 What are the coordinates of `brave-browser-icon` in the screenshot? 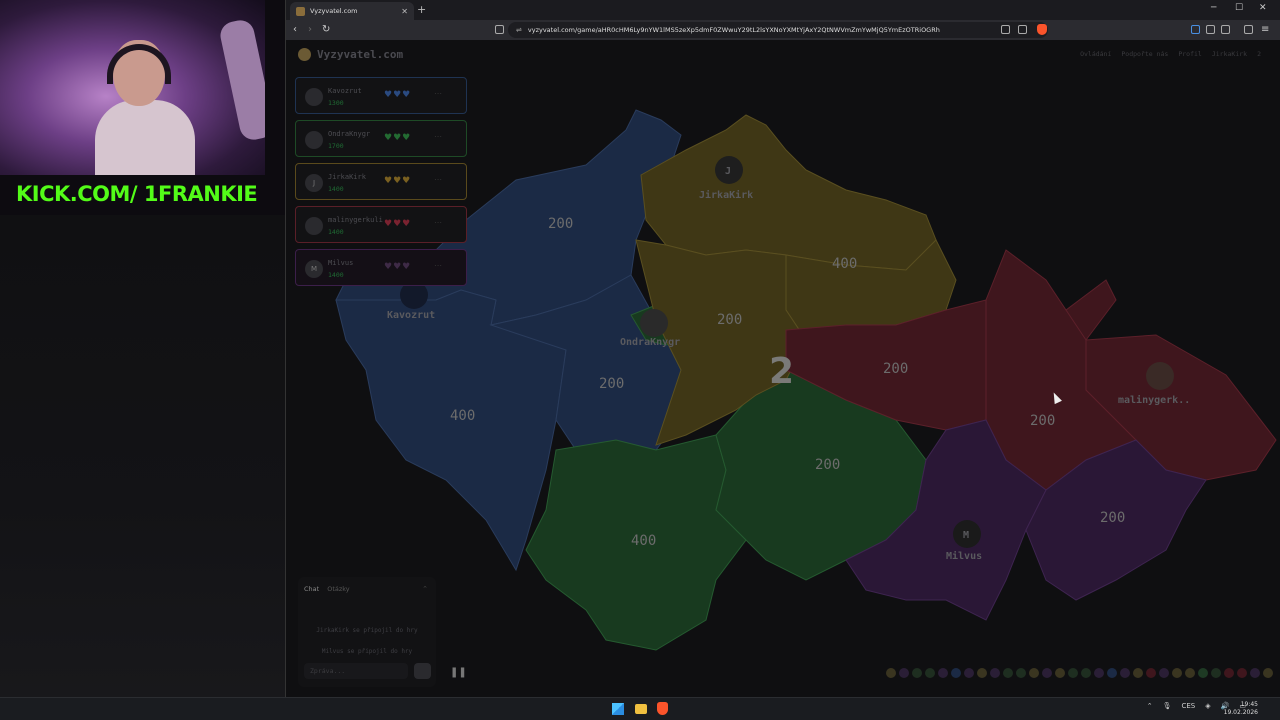 It's located at (662, 708).